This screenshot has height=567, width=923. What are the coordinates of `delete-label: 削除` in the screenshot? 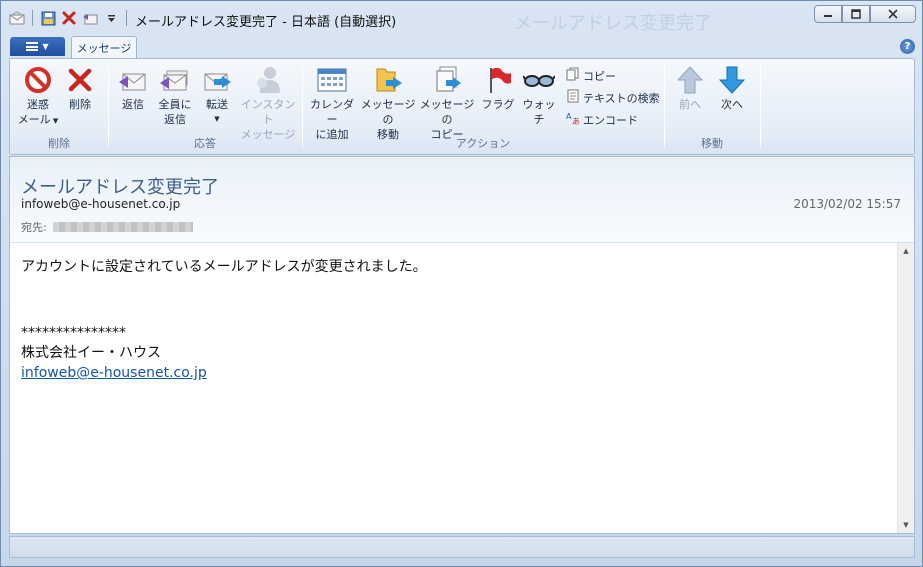 It's located at (80, 104).